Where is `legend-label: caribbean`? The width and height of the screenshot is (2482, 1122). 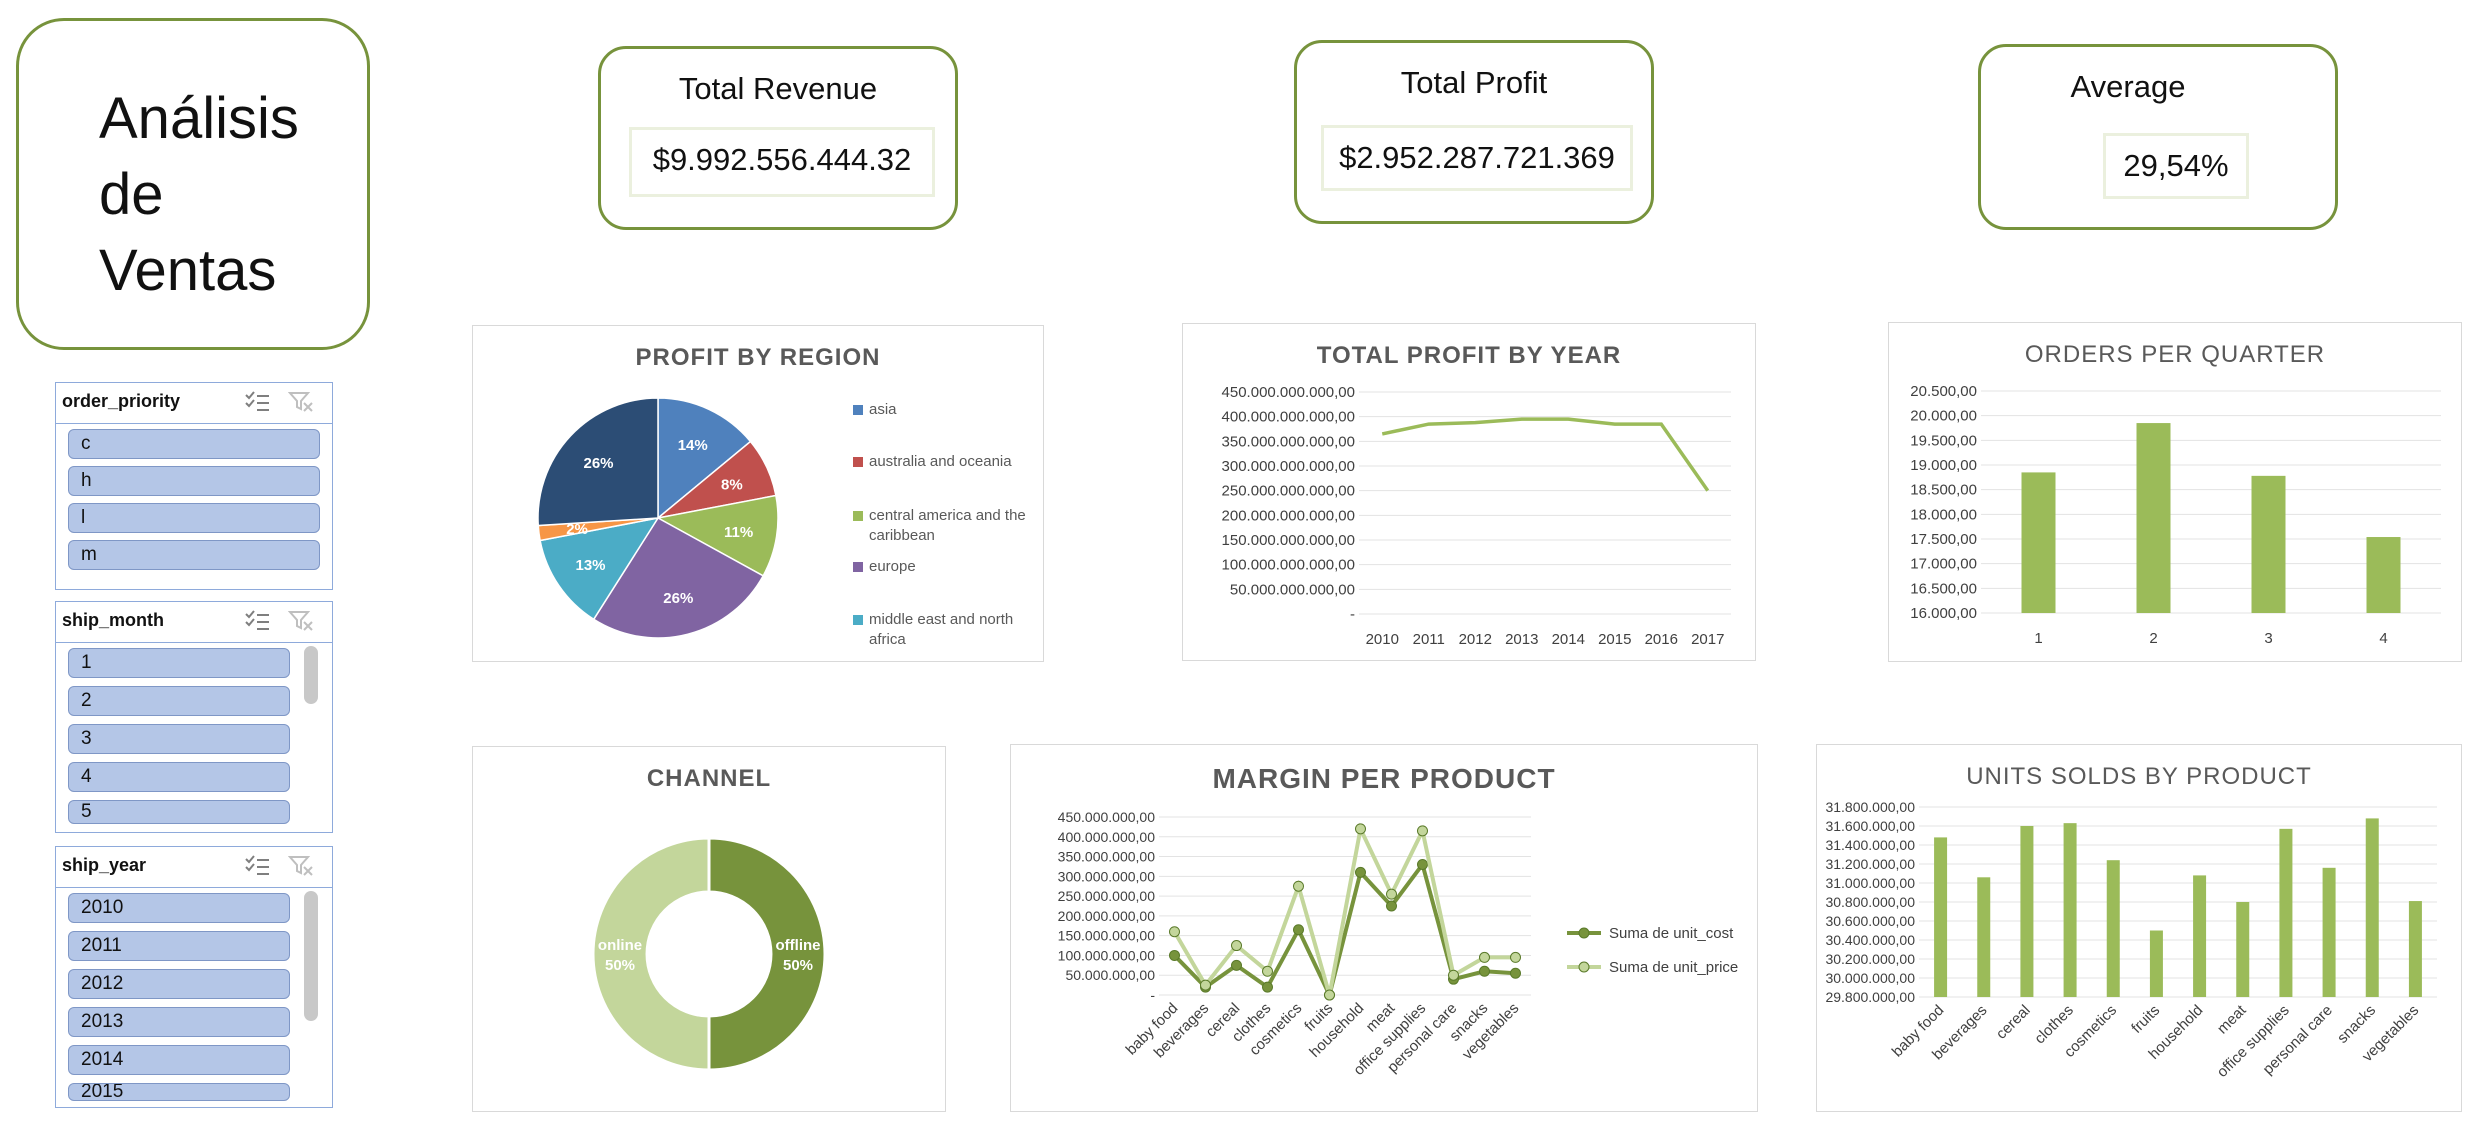 legend-label: caribbean is located at coordinates (902, 535).